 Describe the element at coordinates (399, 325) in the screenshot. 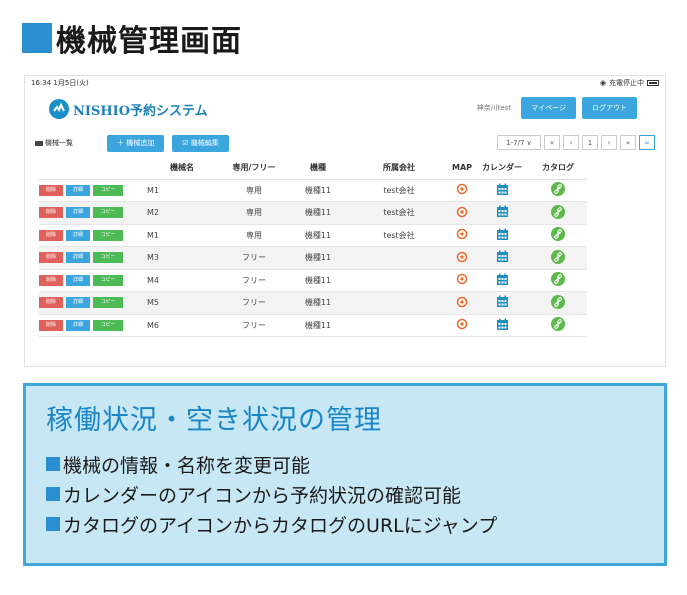

I see `company-cell` at that location.